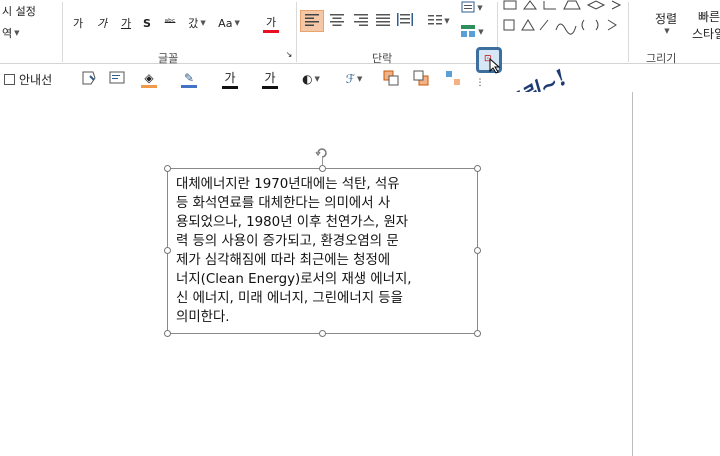 The width and height of the screenshot is (720, 456). I want to click on launcher-icon: ↘, so click(289, 54).